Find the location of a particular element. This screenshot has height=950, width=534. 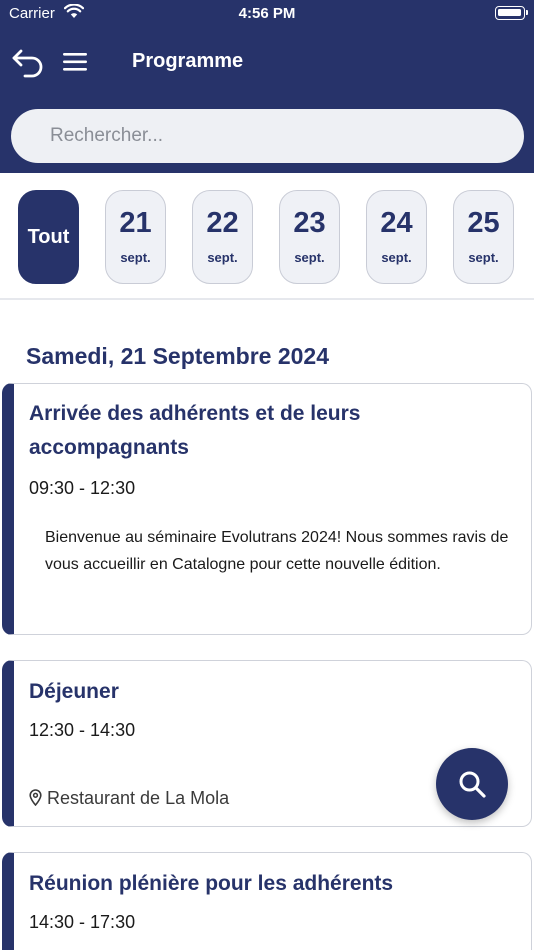

date-chip-24: 24 sept. is located at coordinates (396, 237).